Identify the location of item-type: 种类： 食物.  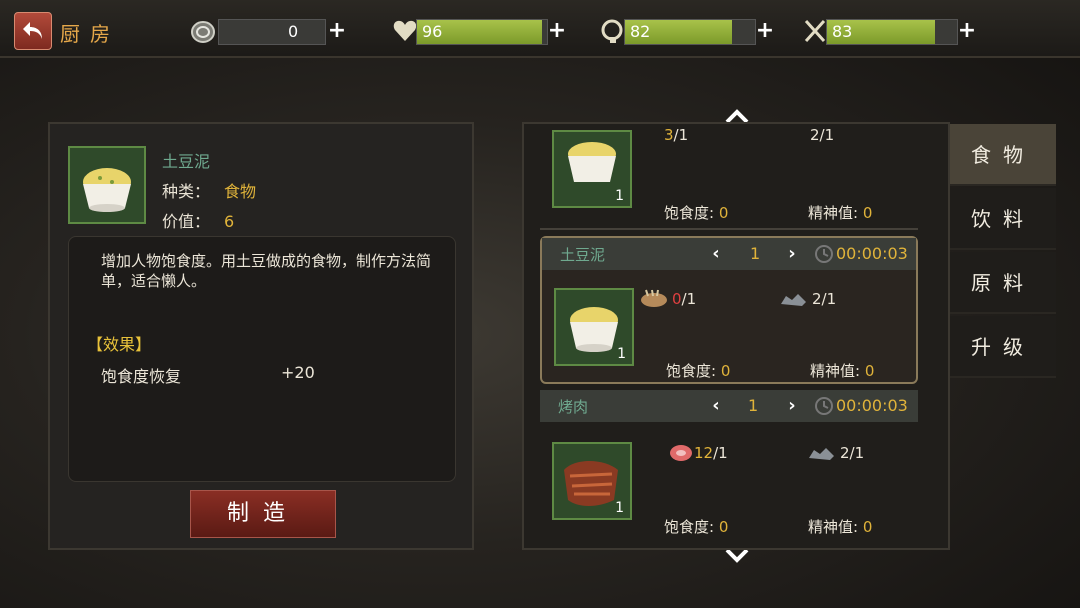
(209, 191).